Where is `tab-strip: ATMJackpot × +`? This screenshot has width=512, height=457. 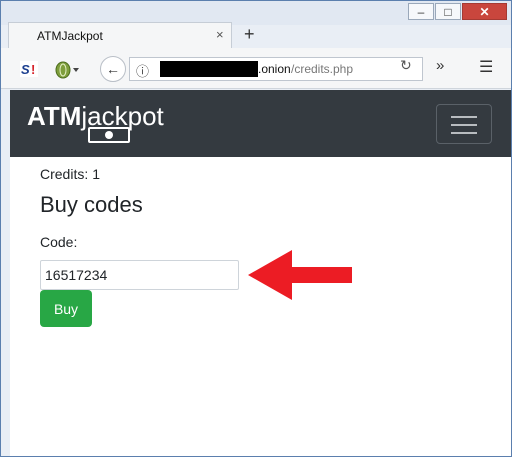 tab-strip: ATMJackpot × + is located at coordinates (256, 35).